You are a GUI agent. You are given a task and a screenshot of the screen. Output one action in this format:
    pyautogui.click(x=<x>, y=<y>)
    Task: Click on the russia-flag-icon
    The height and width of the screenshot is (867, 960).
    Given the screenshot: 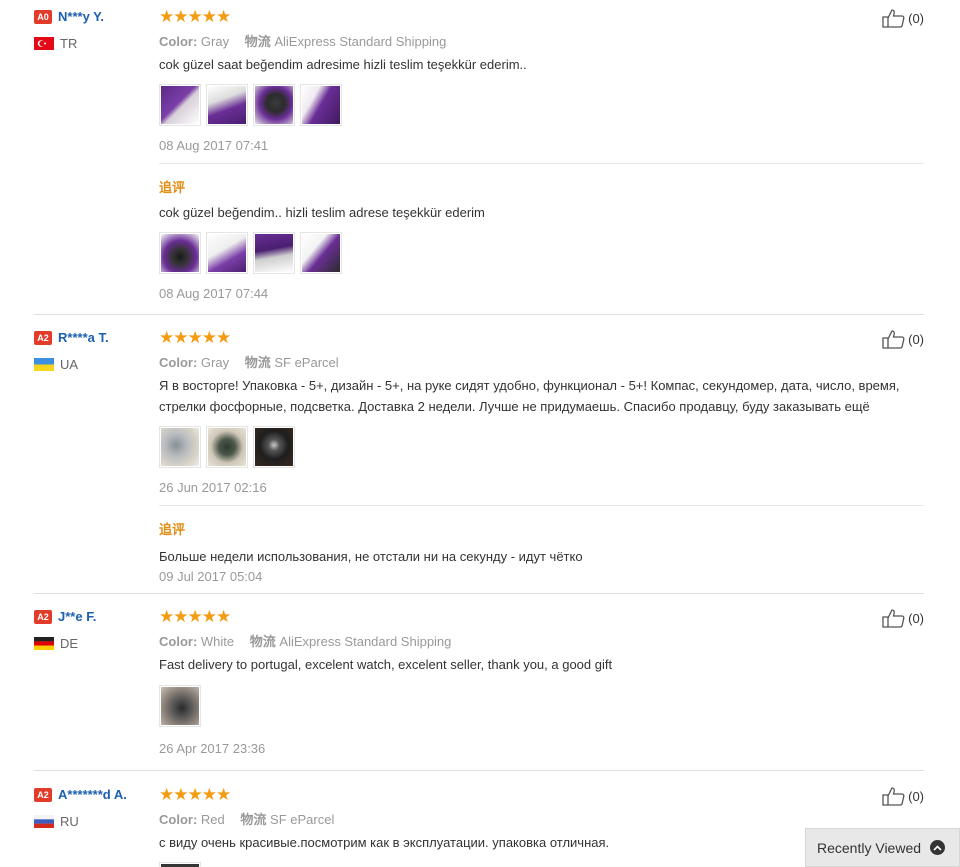 What is the action you would take?
    pyautogui.click(x=44, y=821)
    